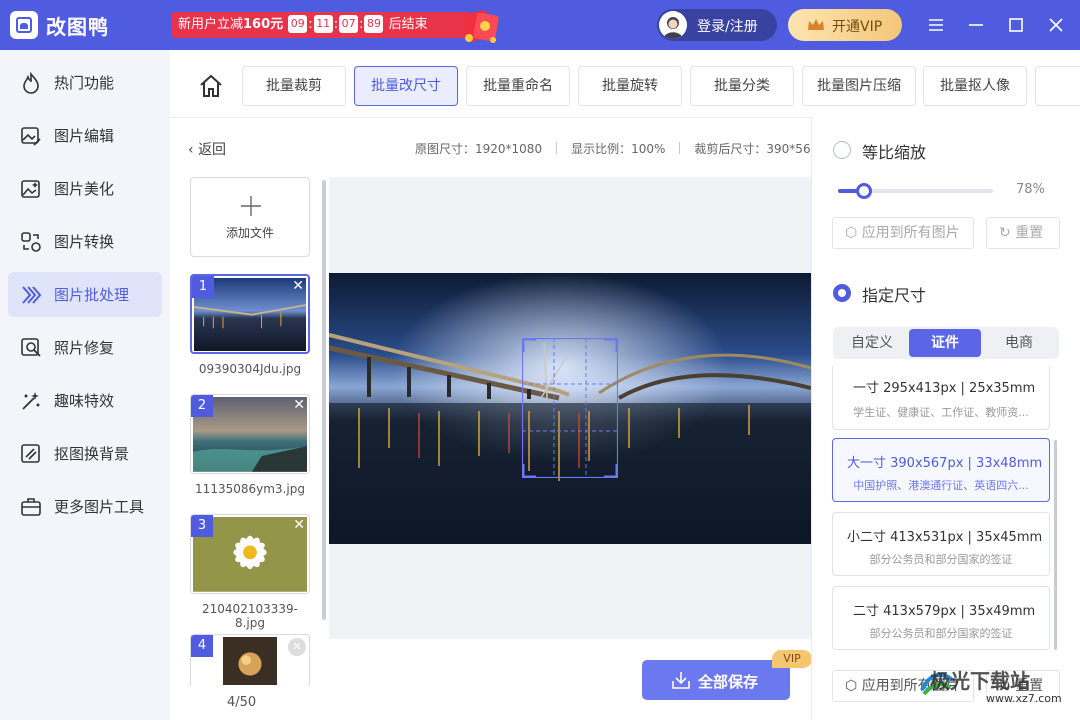  Describe the element at coordinates (321, 25) in the screenshot. I see `promo-banner: 新用户立减160元 09:11:07:89 后结束` at that location.